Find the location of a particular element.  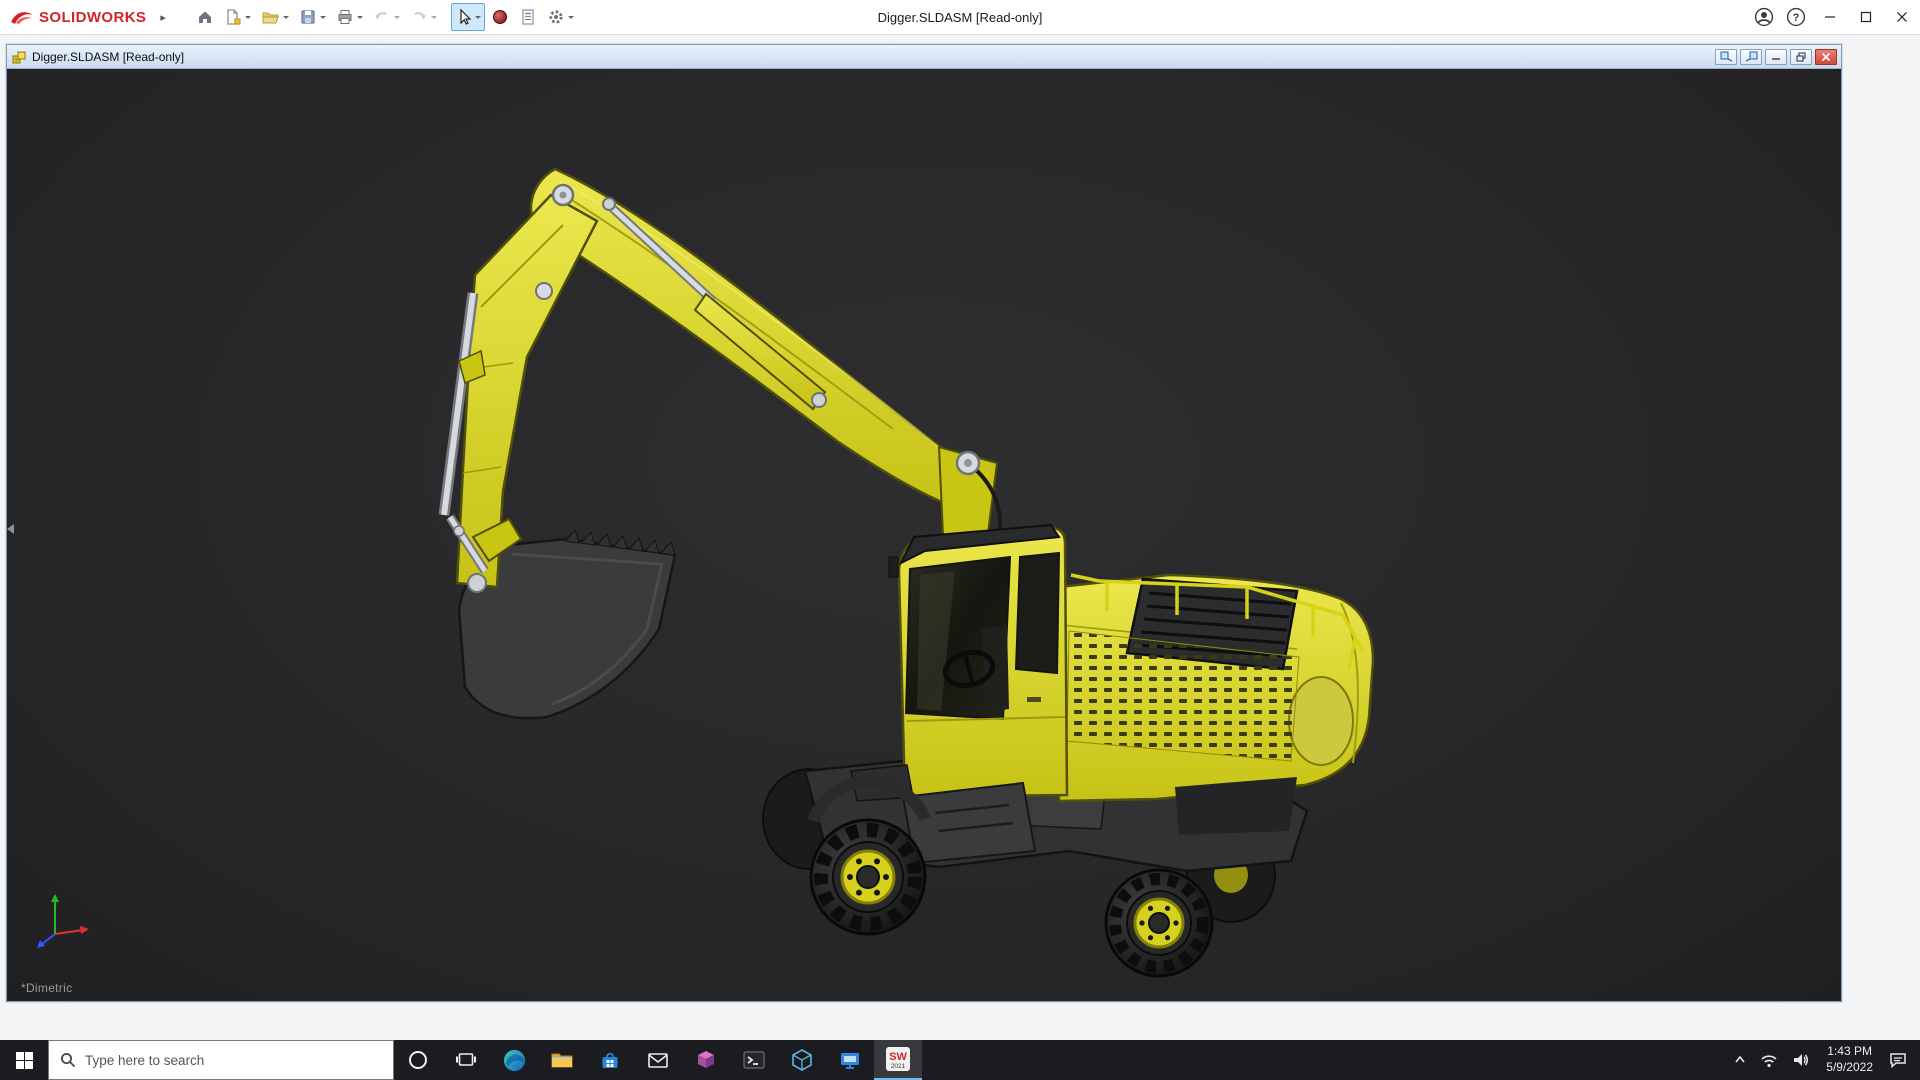

featuremanager-collapse-arrow is located at coordinates (8, 529).